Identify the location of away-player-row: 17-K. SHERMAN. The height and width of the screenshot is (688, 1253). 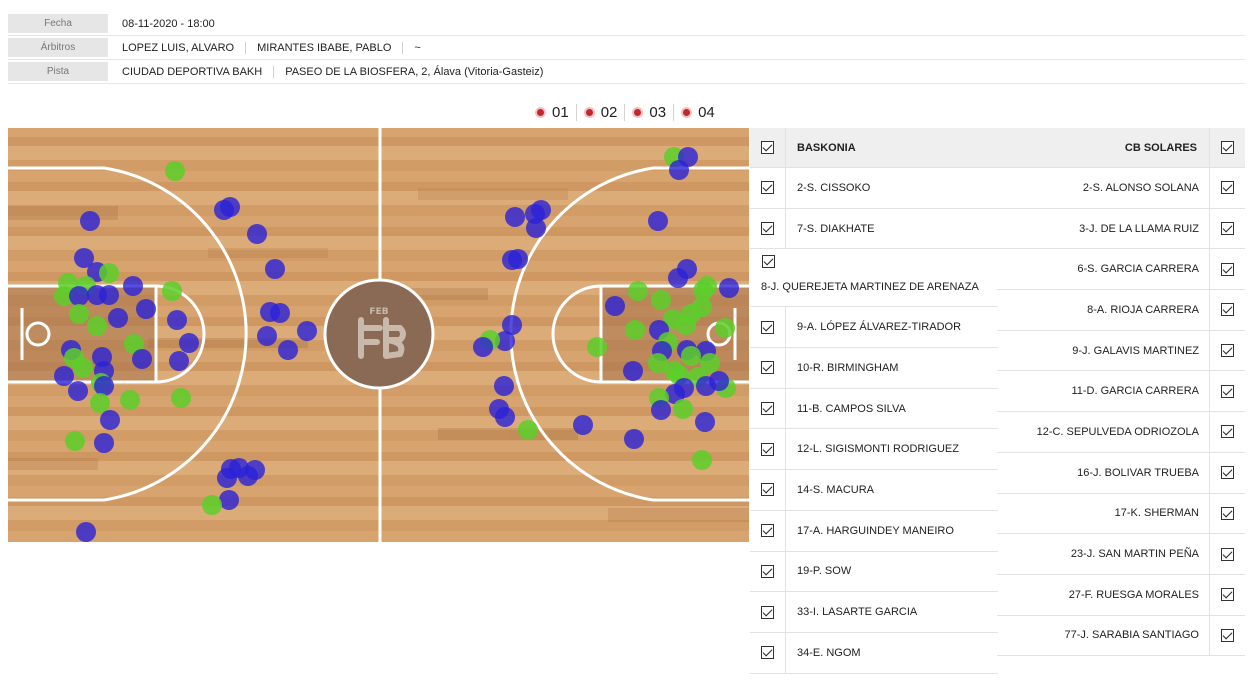
(1121, 514).